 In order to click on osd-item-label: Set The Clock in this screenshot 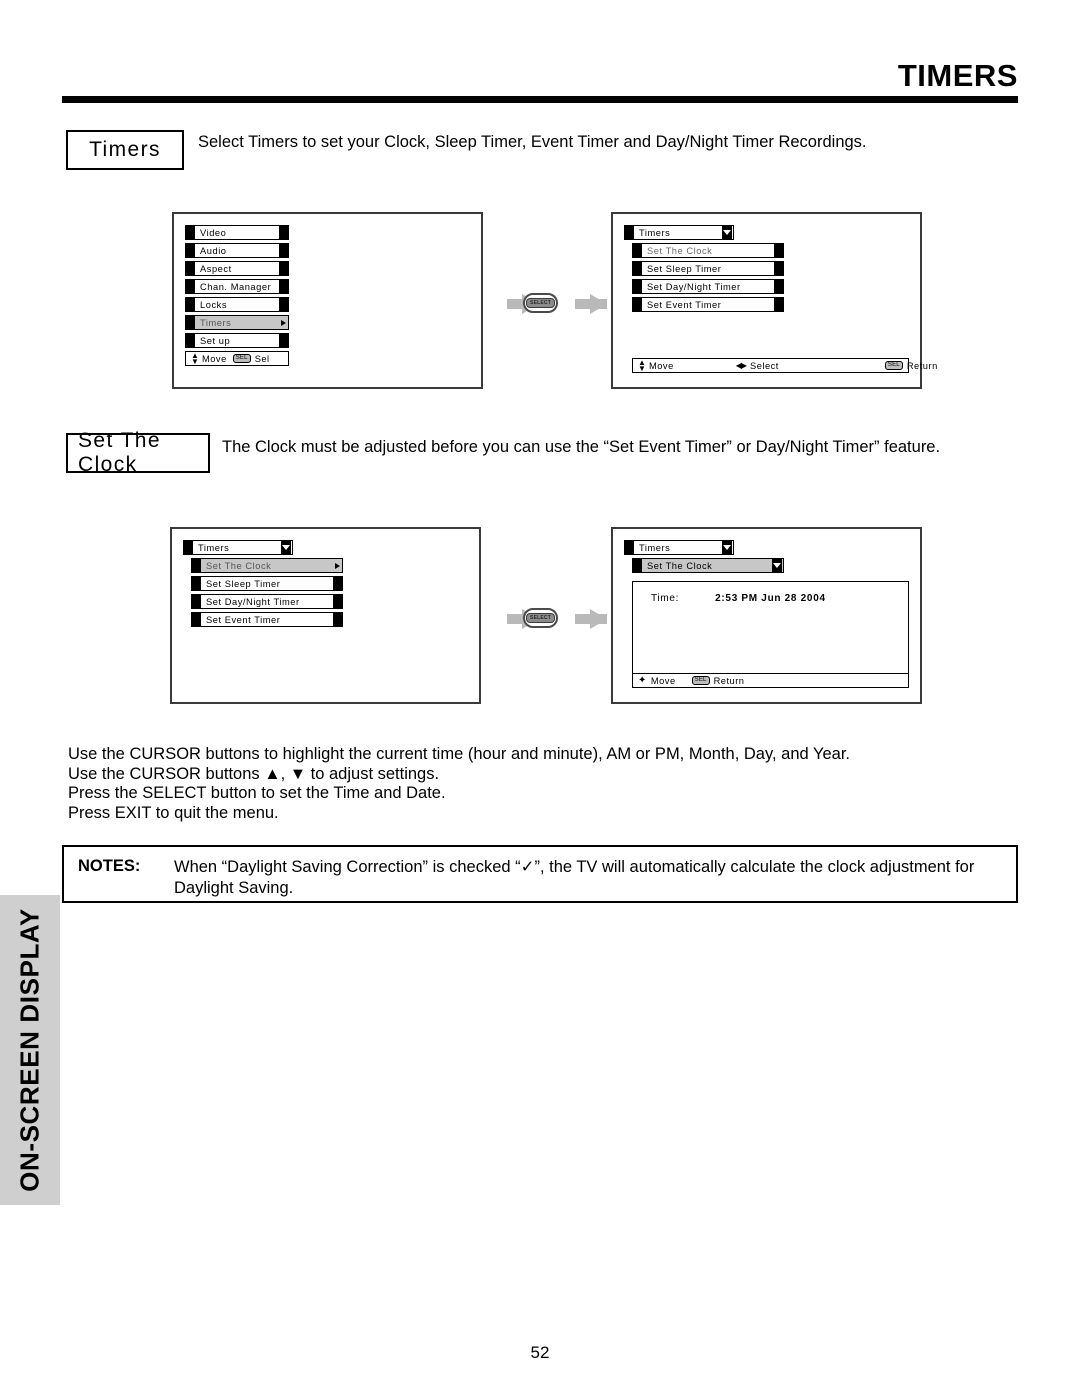, I will do `click(239, 565)`.